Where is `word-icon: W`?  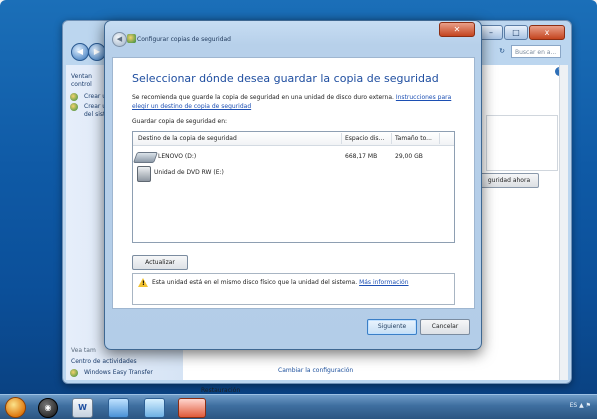 word-icon: W is located at coordinates (82, 408).